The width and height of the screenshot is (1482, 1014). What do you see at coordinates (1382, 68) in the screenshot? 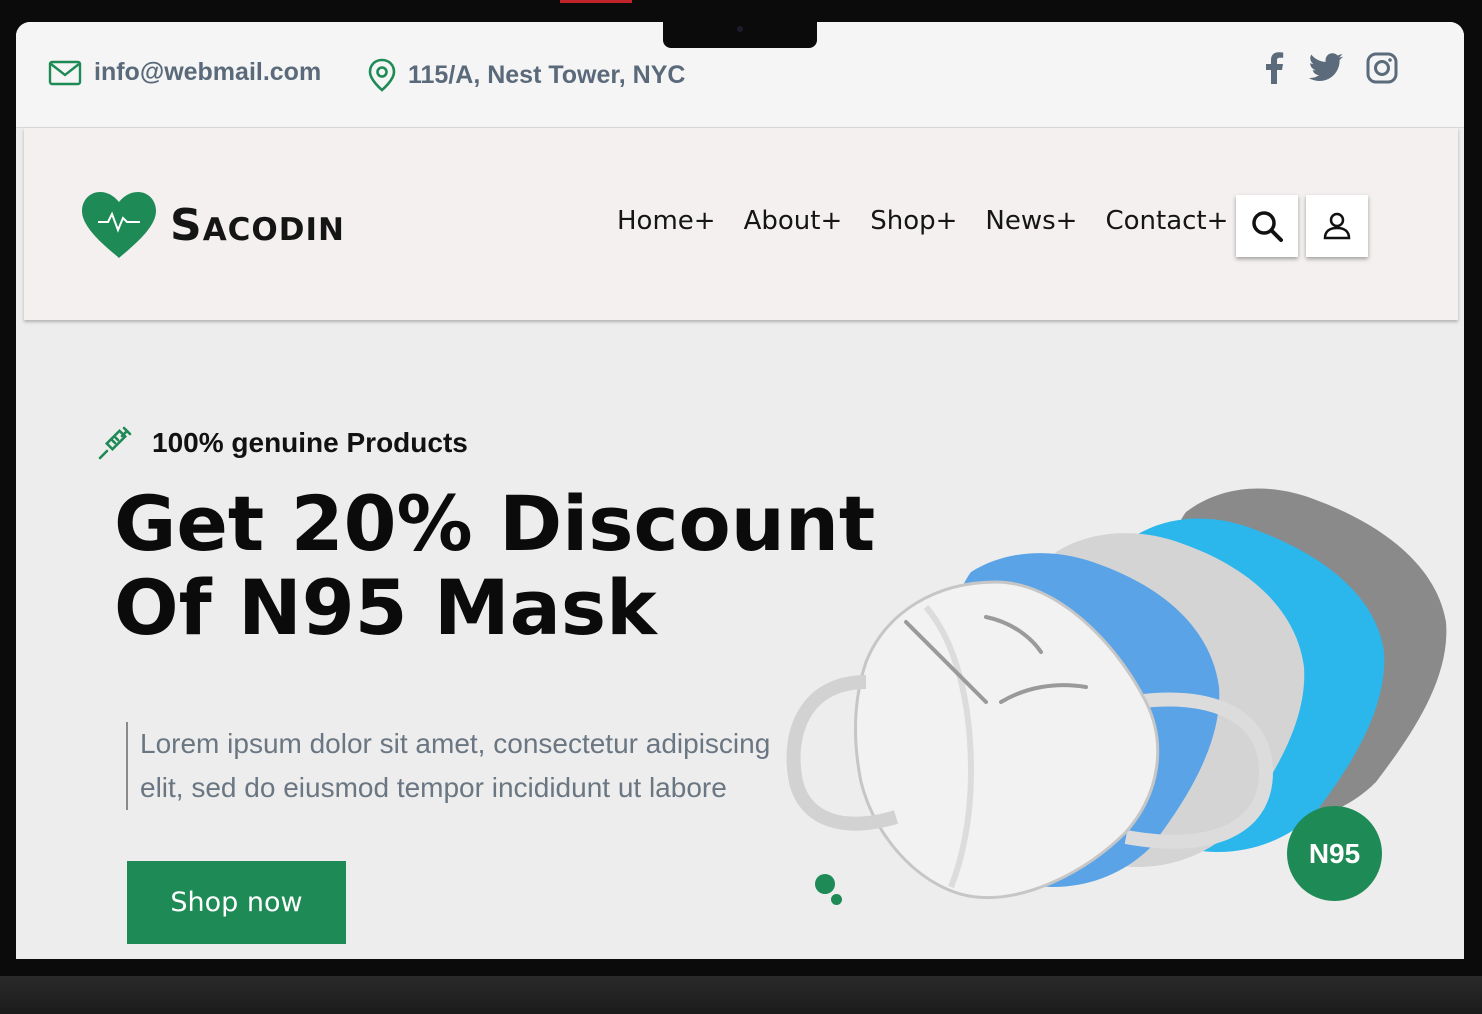
I see `instagram-icon` at bounding box center [1382, 68].